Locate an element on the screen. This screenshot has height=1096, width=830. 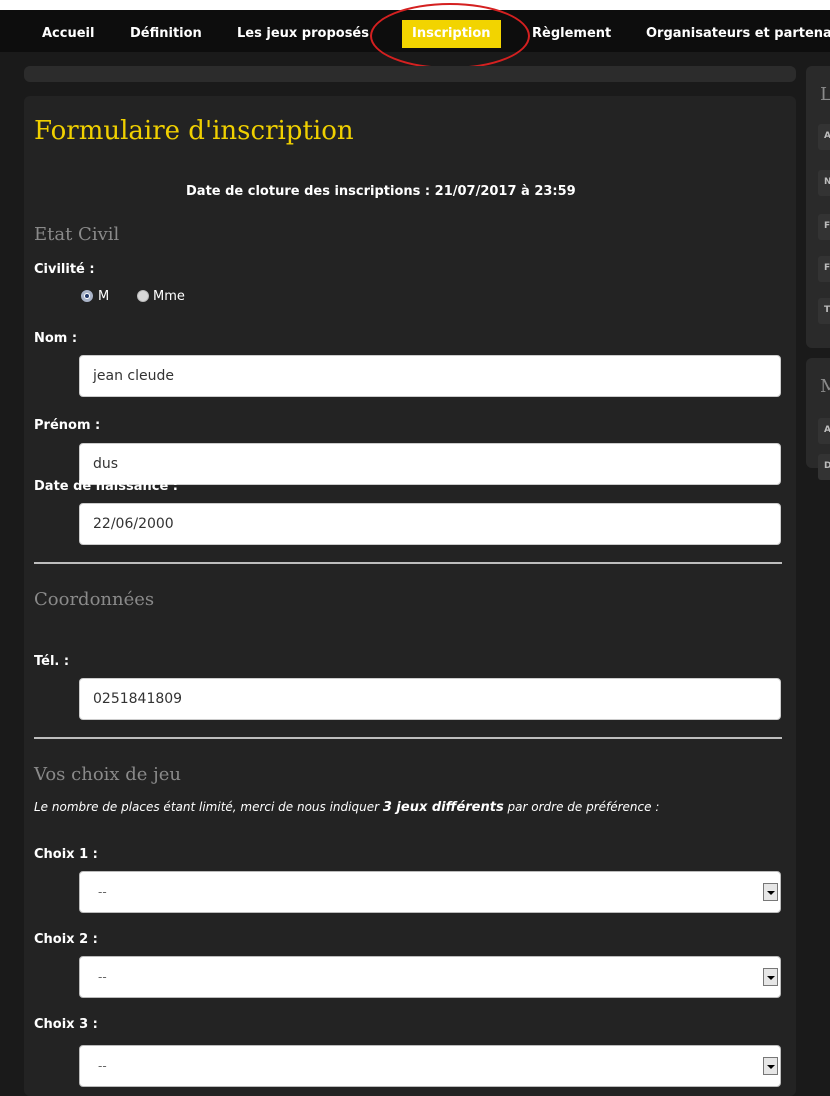
choix-3-value: -- is located at coordinates (102, 1066).